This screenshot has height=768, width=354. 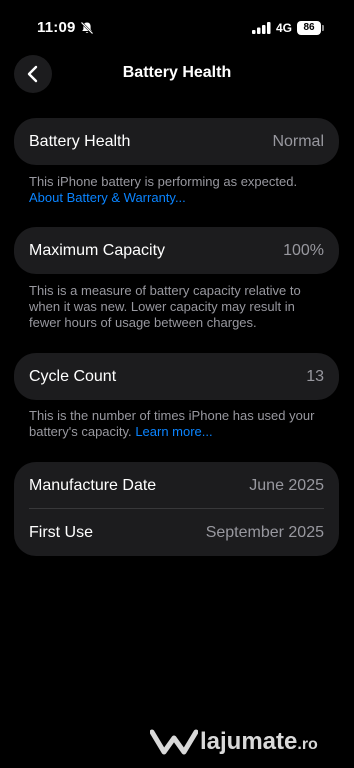 I want to click on signal-icon, so click(x=261, y=28).